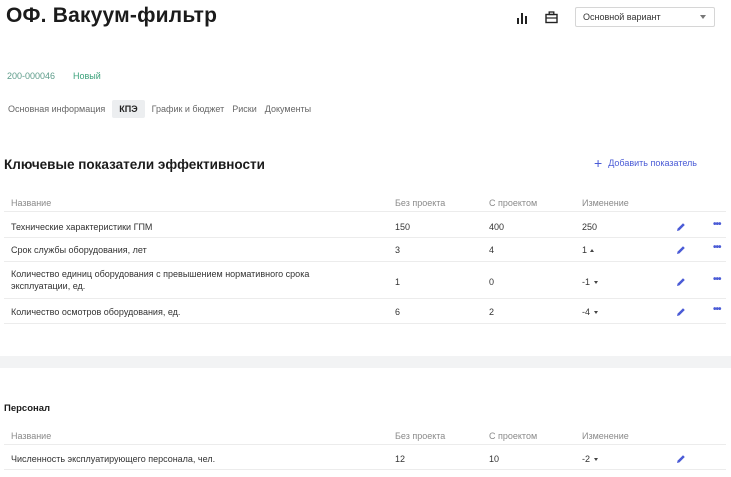  I want to click on status-badge: Новый, so click(87, 76).